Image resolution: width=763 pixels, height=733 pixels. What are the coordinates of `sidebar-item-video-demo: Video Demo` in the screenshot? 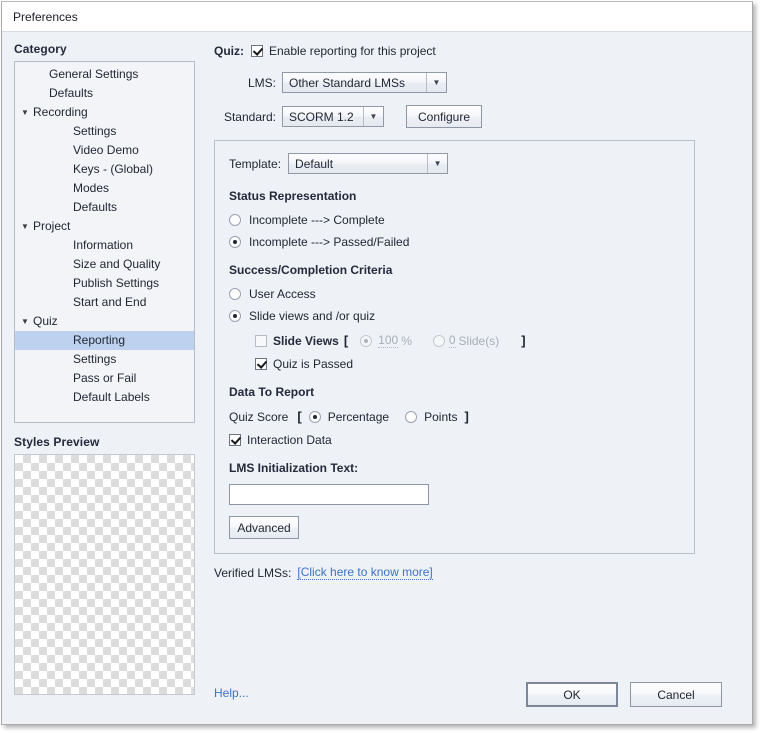 It's located at (104, 150).